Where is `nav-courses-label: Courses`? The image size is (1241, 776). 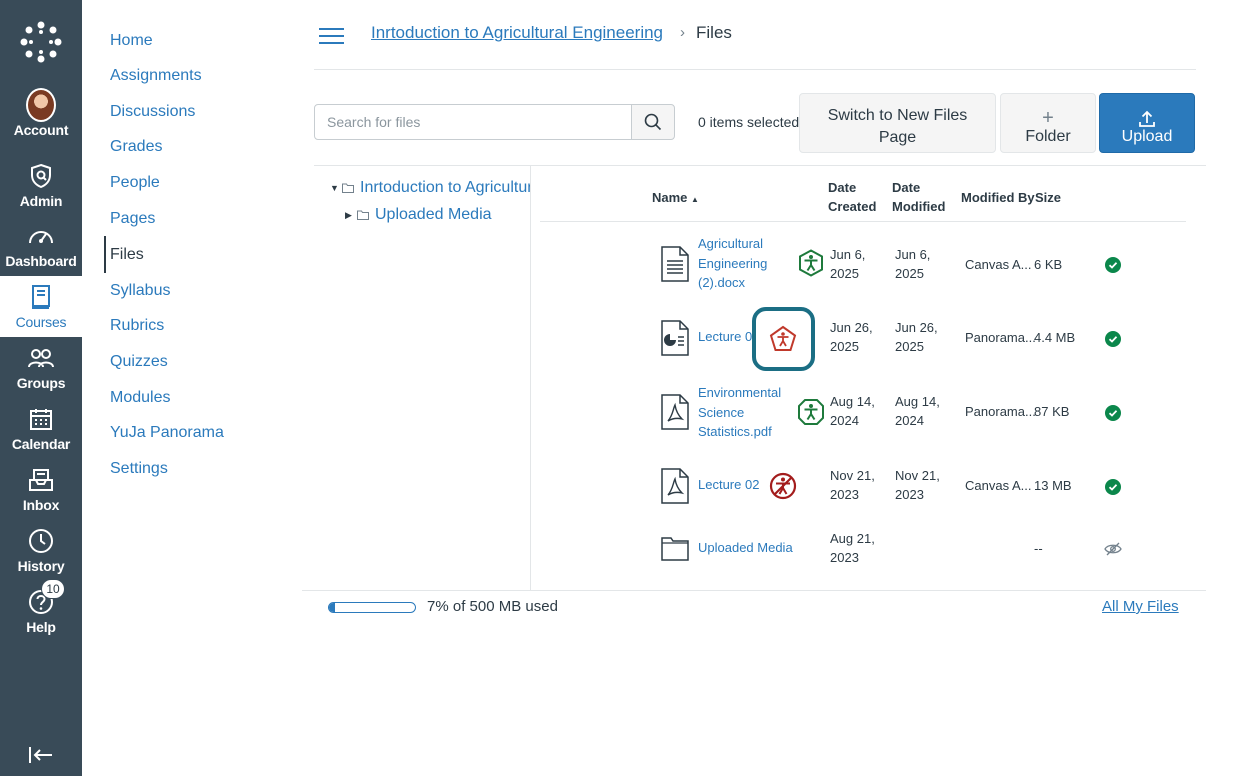 nav-courses-label: Courses is located at coordinates (41, 322).